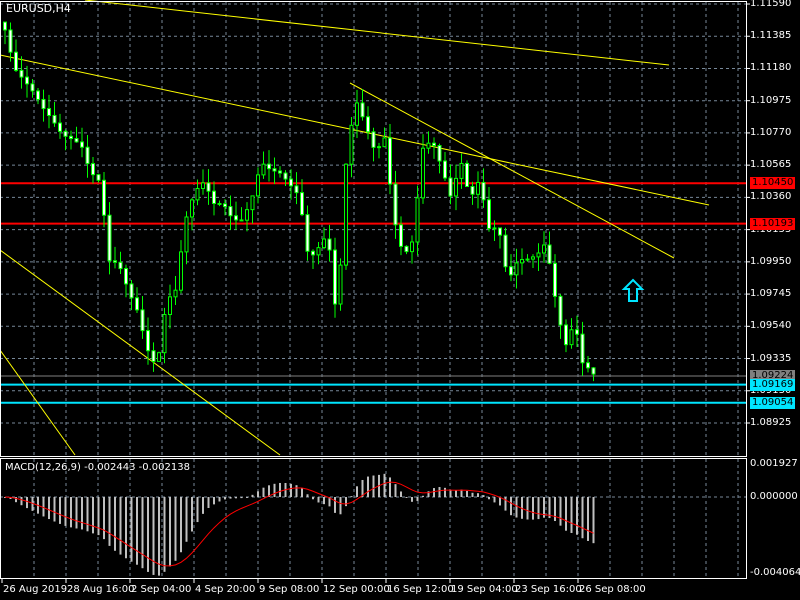 The width and height of the screenshot is (800, 600). I want to click on trendline, so click(512, 170).